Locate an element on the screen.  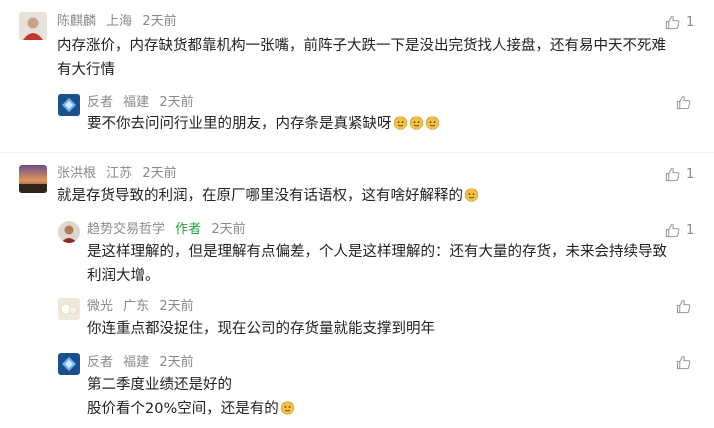
comment-line: 就是存货导致的利润，在原厂哪里没有话语权，这有啥好解释的 is located at coordinates (260, 196).